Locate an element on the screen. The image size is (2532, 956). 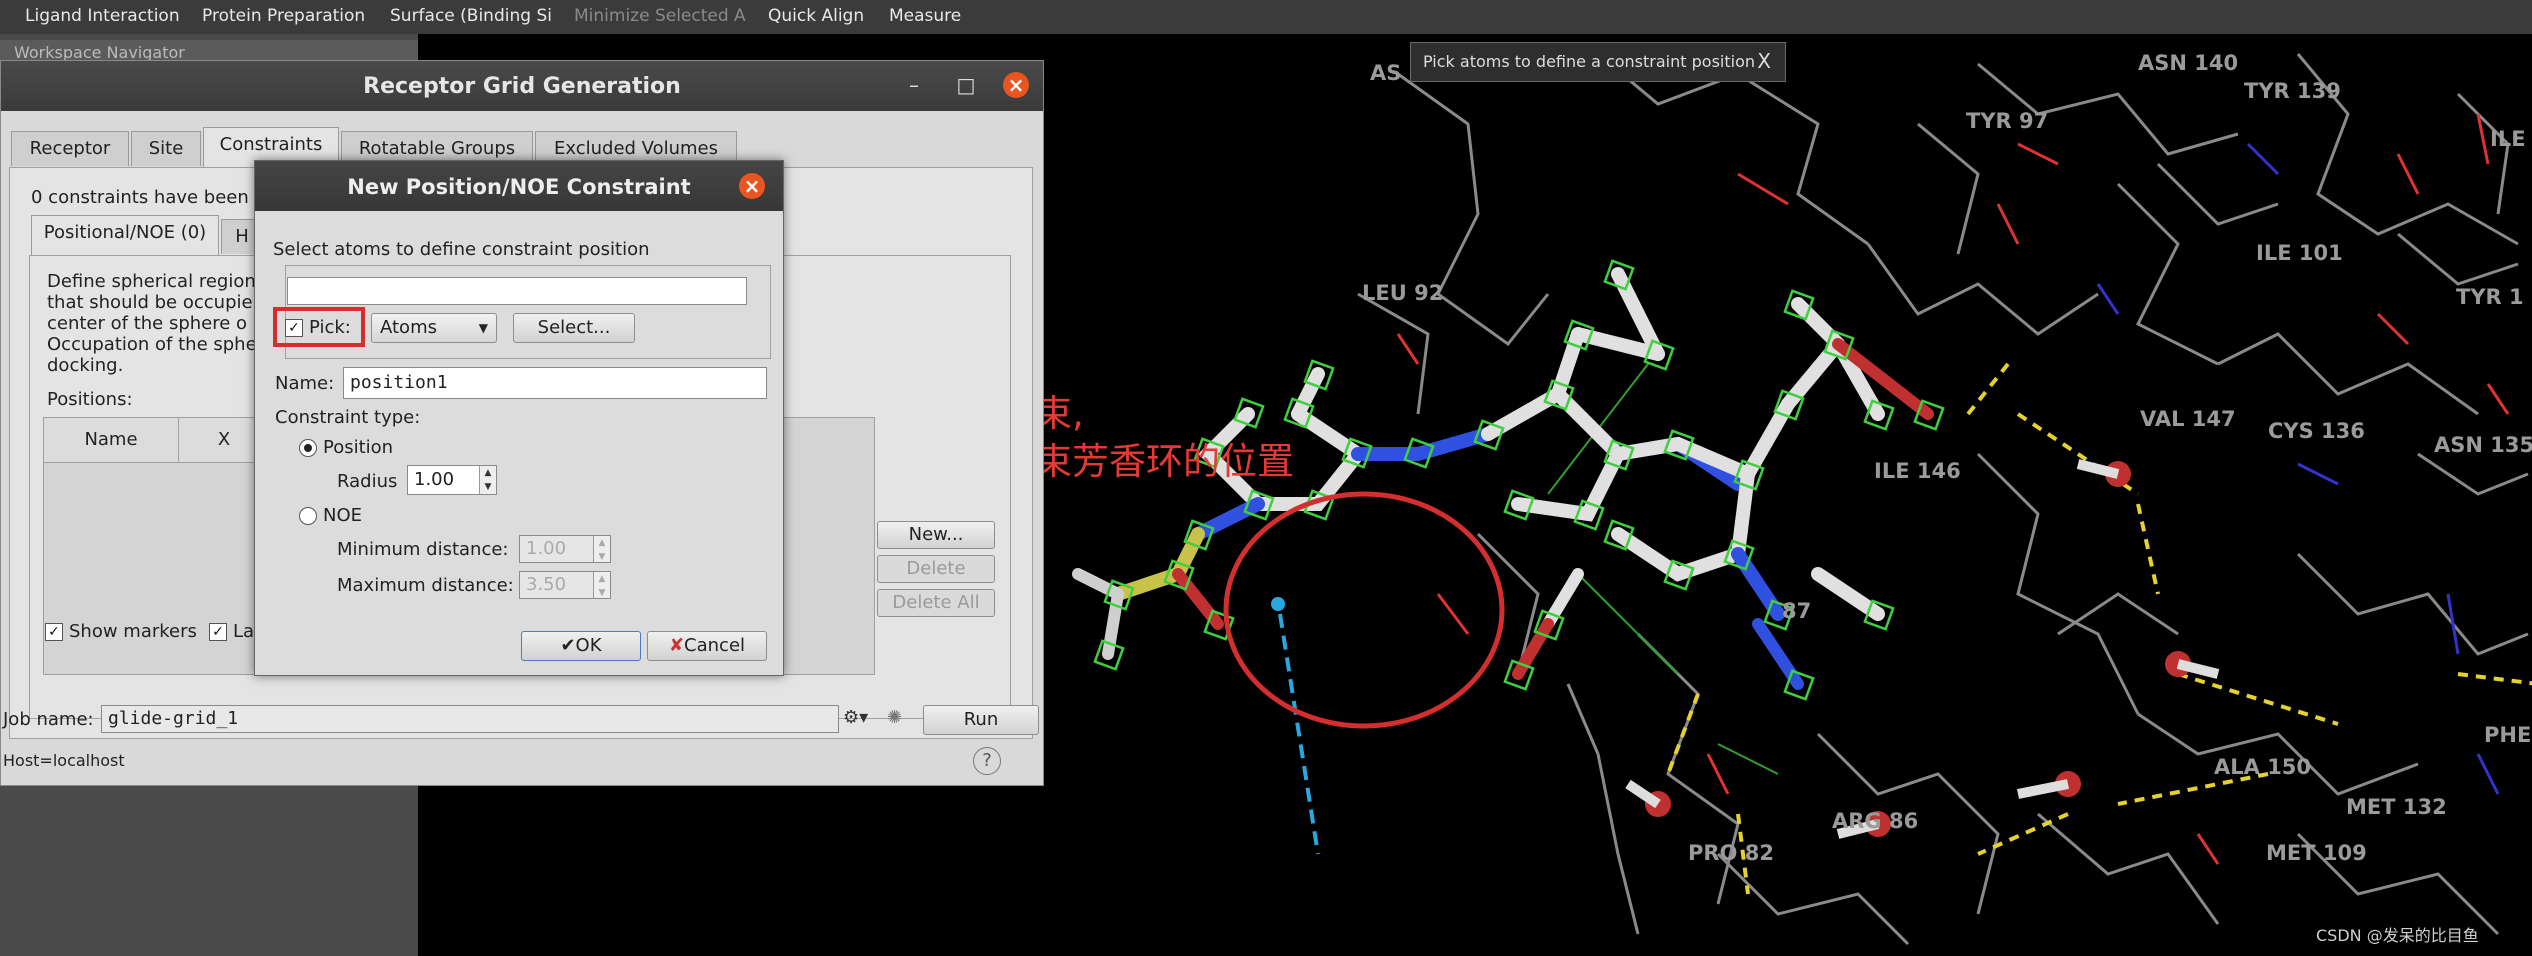
window-titlebar: Receptor Grid Generation – □ × is located at coordinates (522, 86).